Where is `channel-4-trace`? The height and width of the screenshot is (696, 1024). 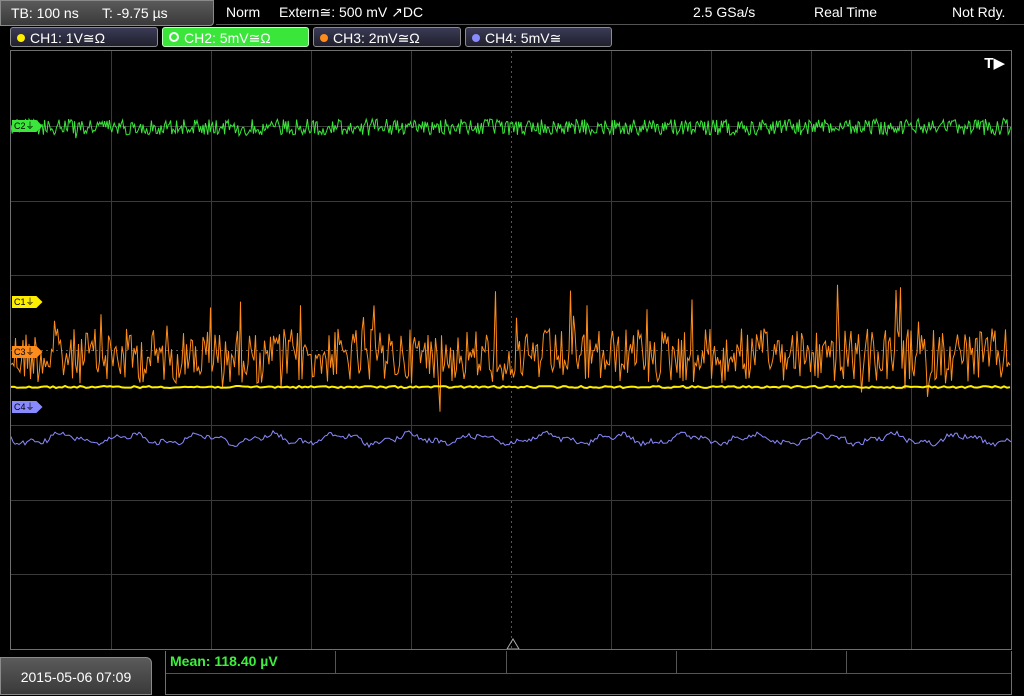
channel-4-trace is located at coordinates (511, 439).